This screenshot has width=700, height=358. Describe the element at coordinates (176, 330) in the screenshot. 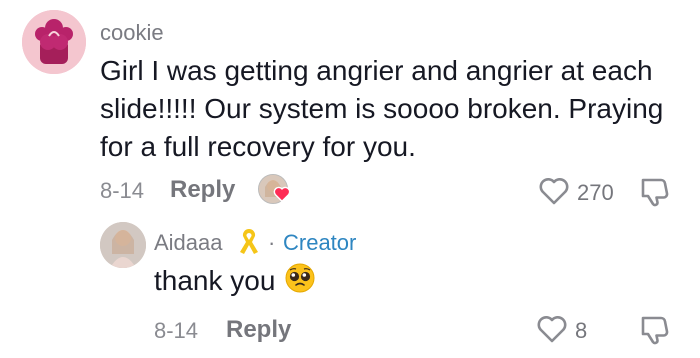

I see `reply-date: 8-14` at that location.